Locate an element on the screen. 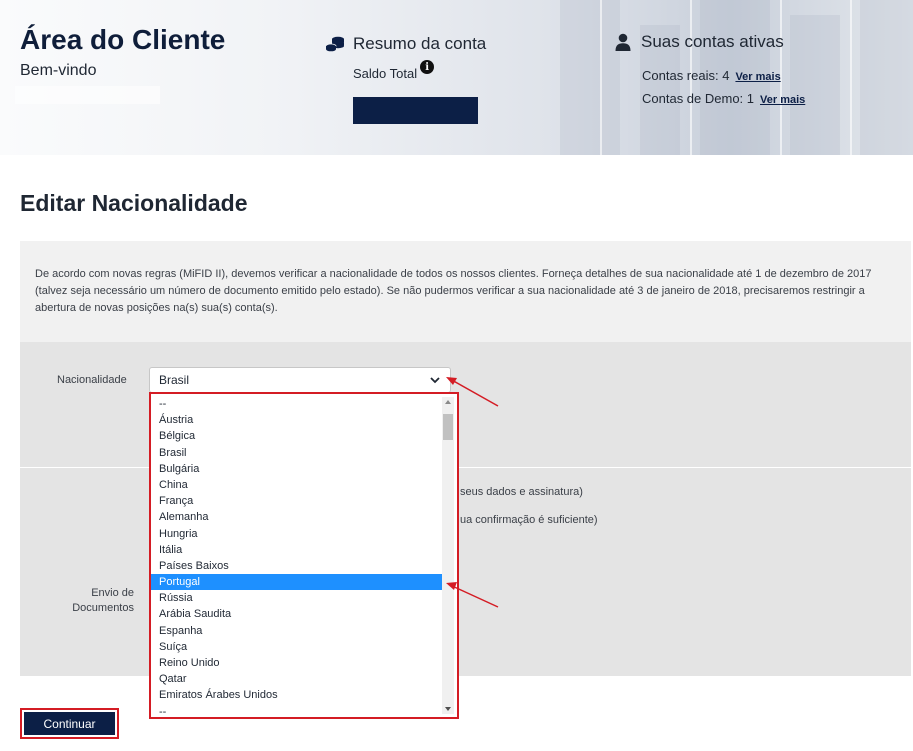  nationality-option: Emiratos Árabes Unidos is located at coordinates (296, 695).